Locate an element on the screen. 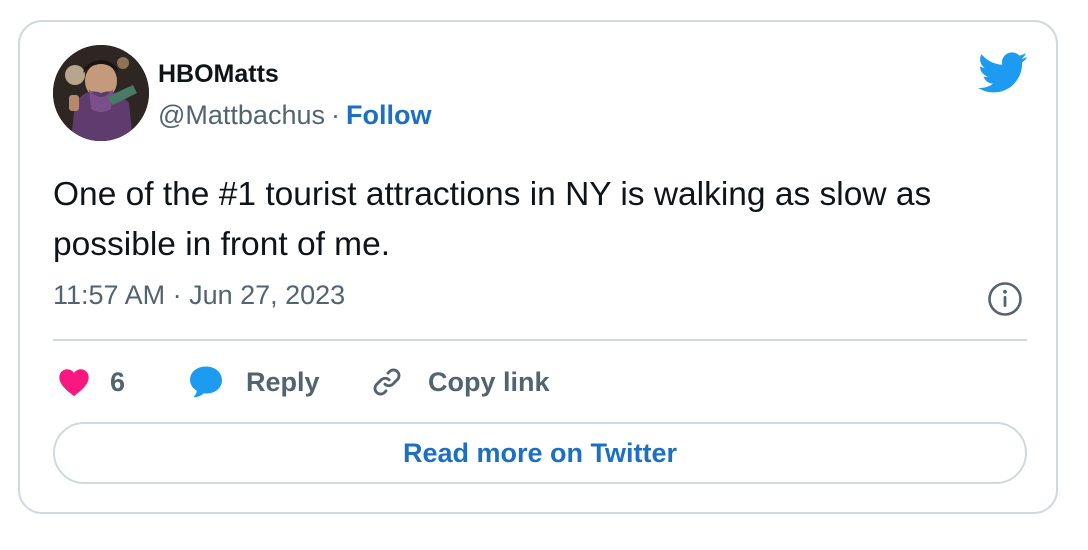  avatar-photo is located at coordinates (101, 93).